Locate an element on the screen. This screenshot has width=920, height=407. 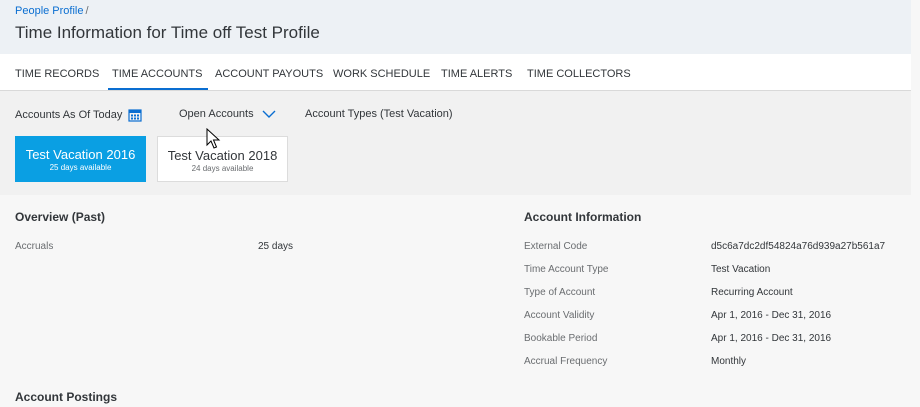
open-accounts-label: Open Accounts is located at coordinates (216, 114).